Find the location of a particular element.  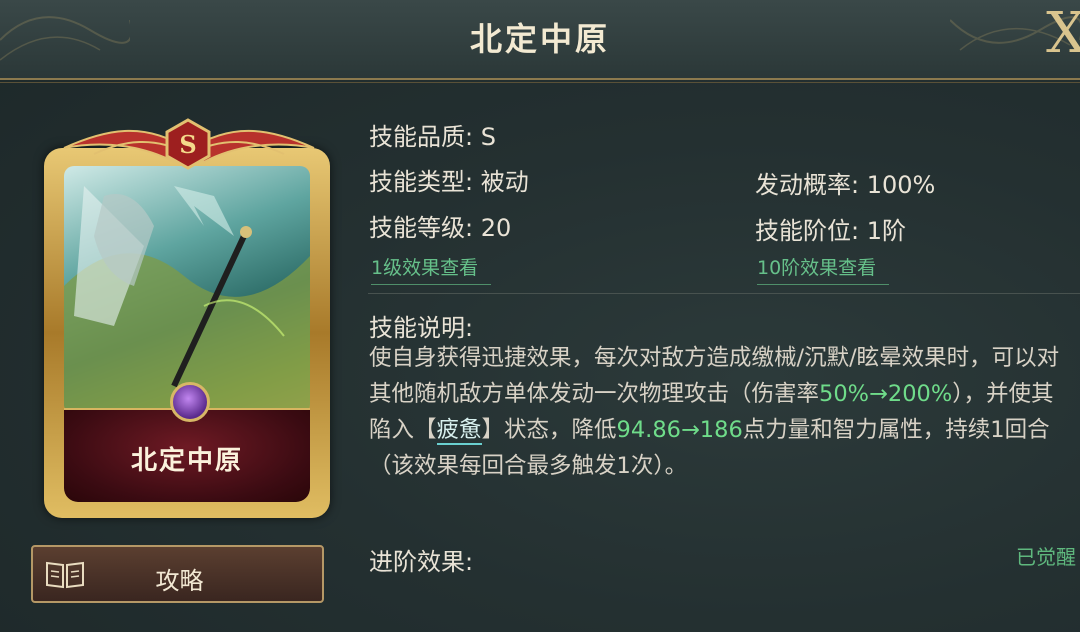

gem-icon is located at coordinates (190, 402).